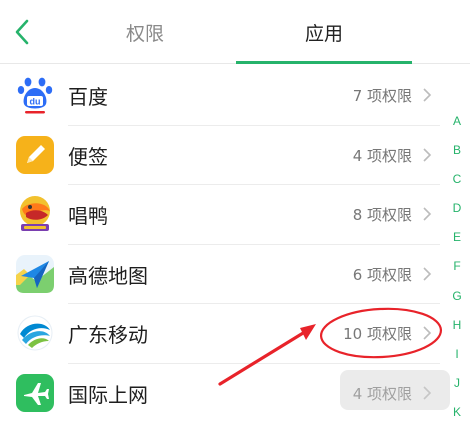  What do you see at coordinates (457, 361) in the screenshot?
I see `index-letter: I` at bounding box center [457, 361].